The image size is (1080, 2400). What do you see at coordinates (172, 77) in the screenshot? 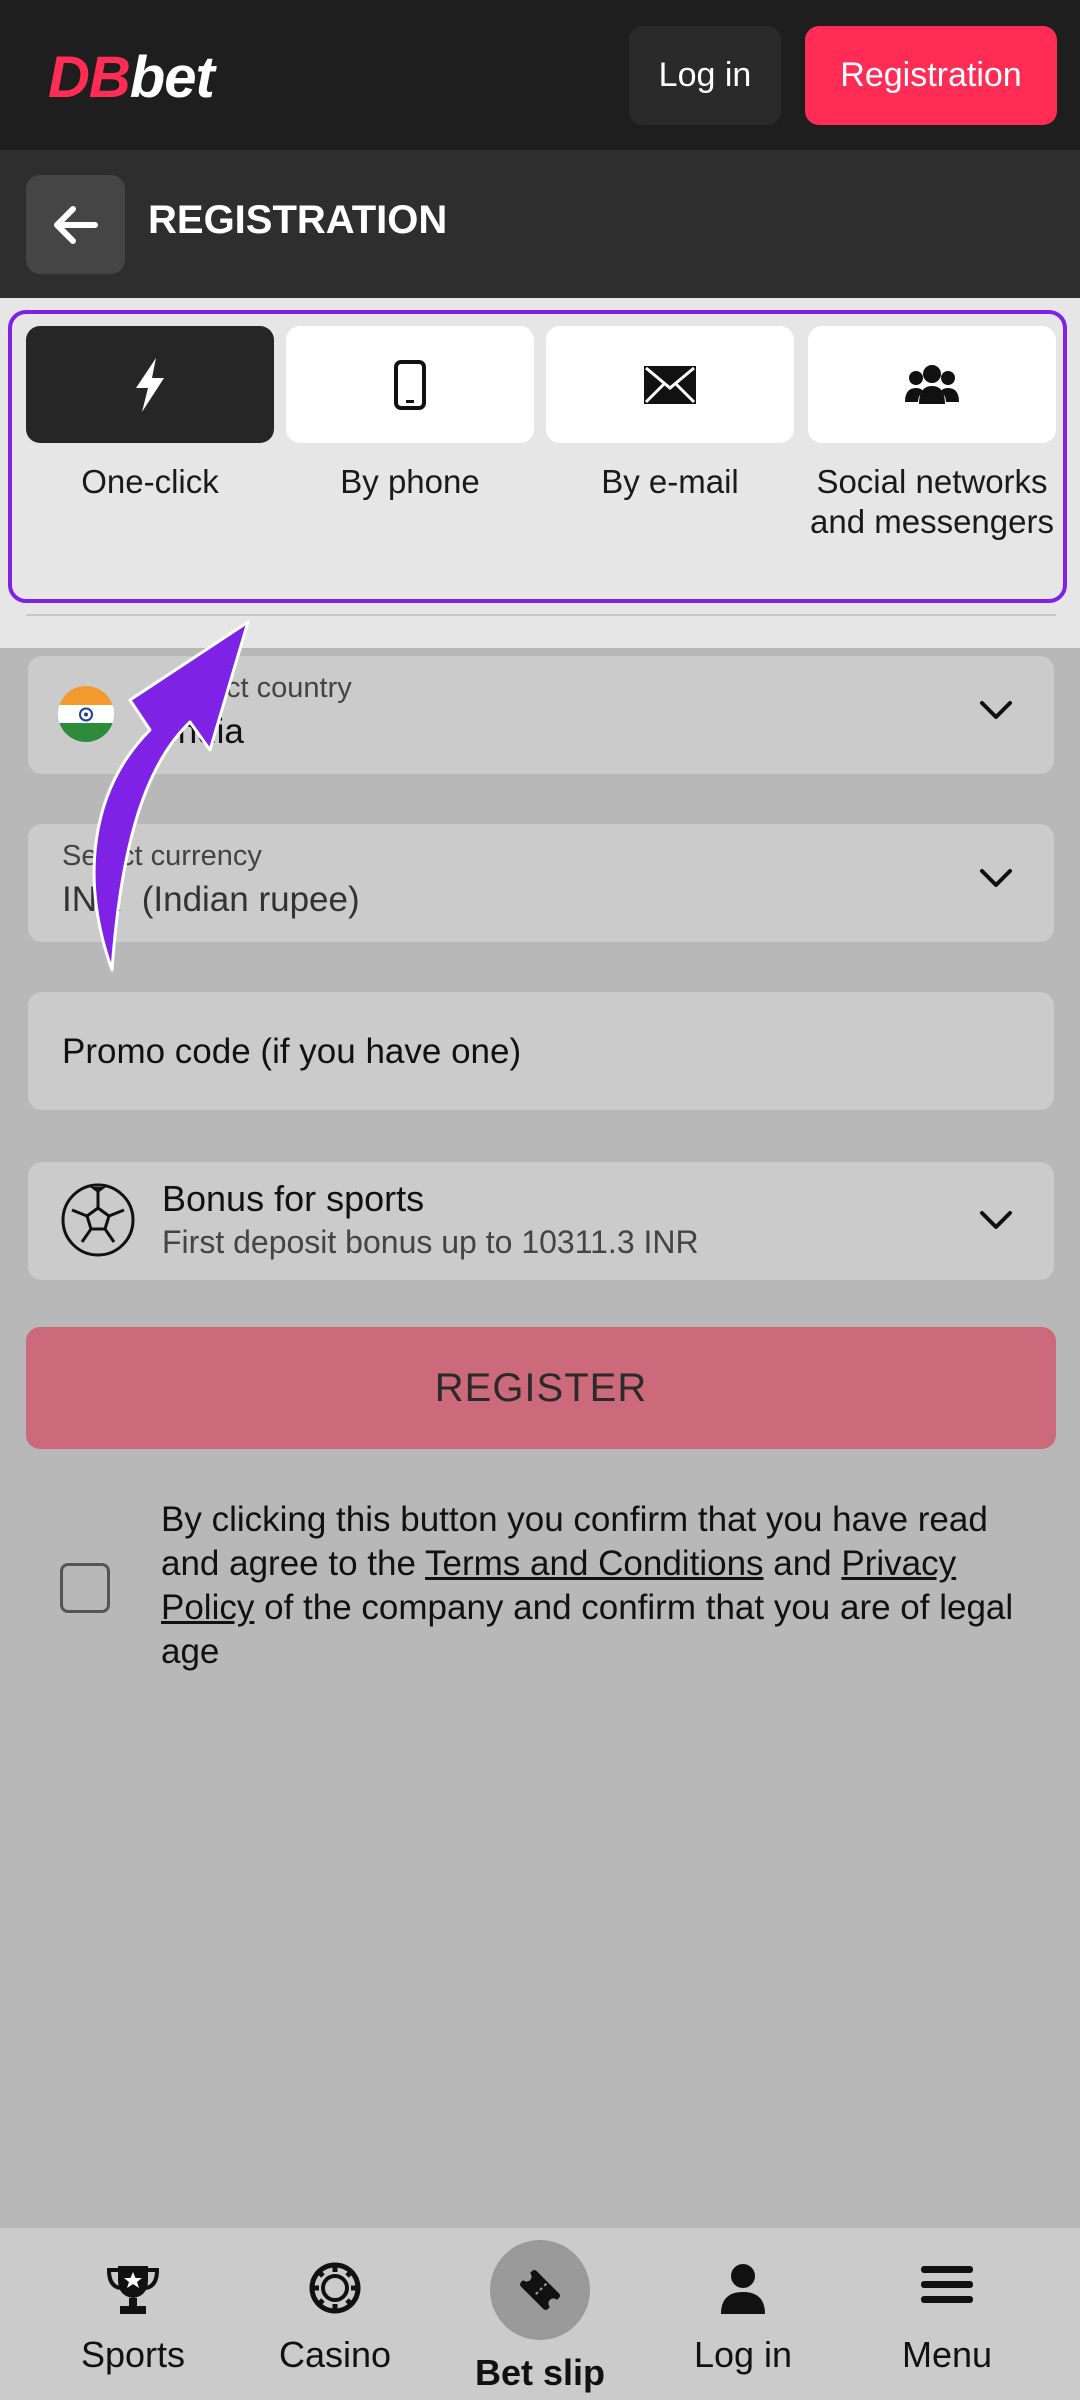
I see `logo-bet: bet` at bounding box center [172, 77].